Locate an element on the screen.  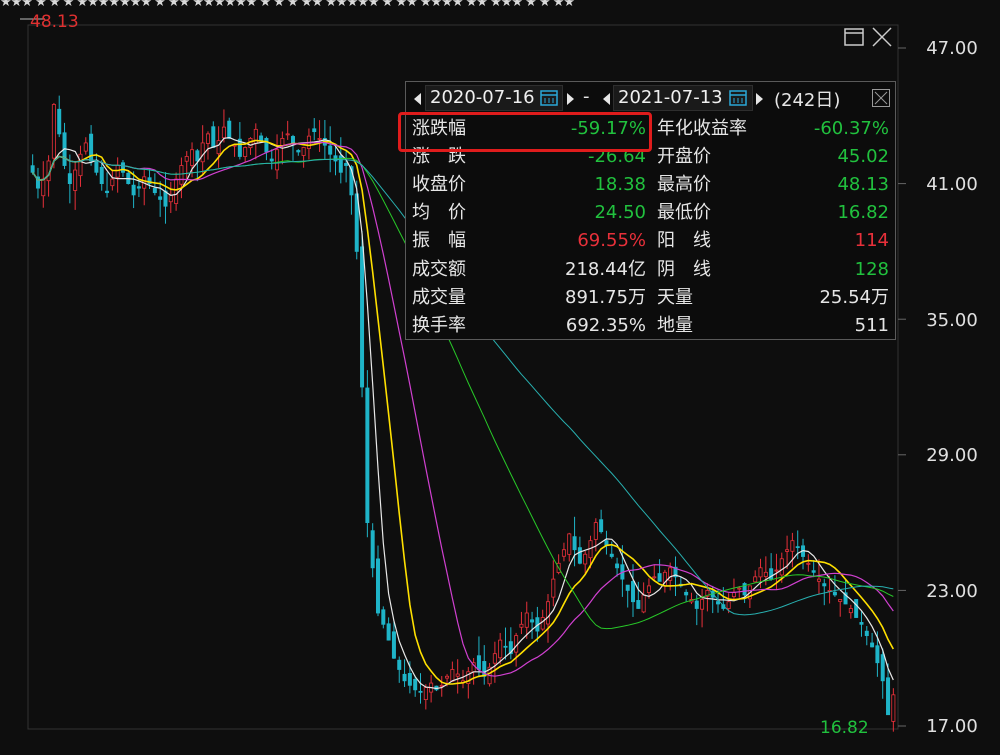
stat-label: 阳 线 is located at coordinates (684, 241).